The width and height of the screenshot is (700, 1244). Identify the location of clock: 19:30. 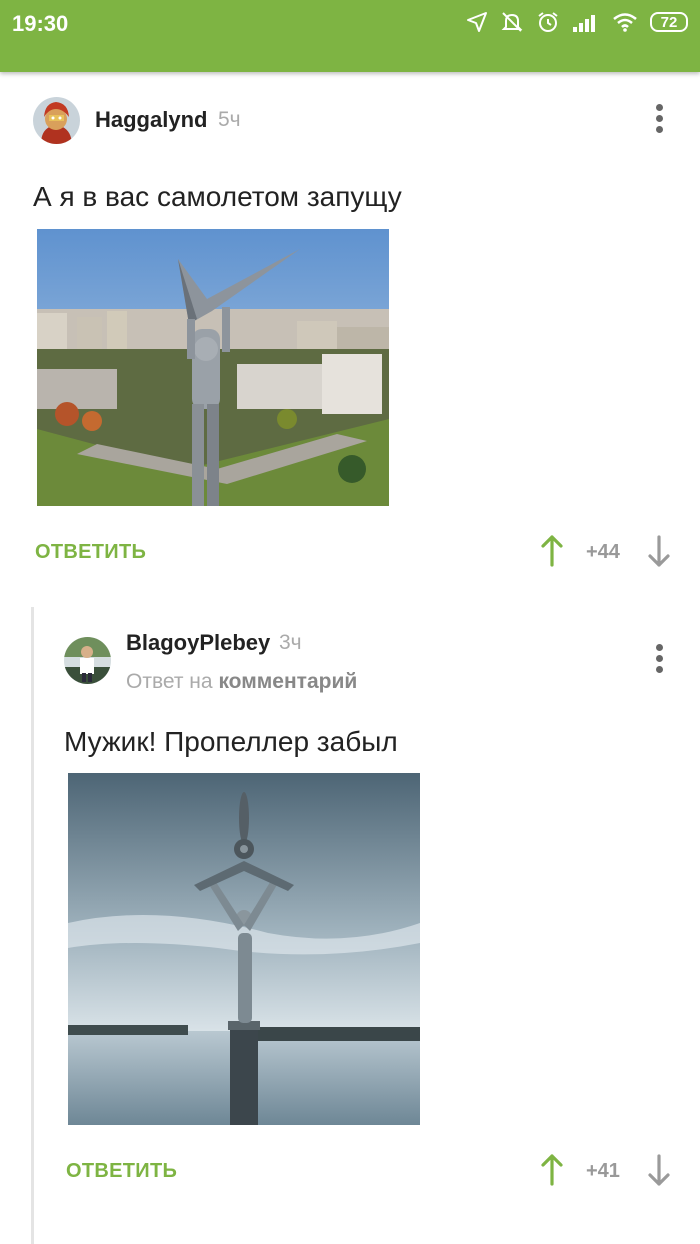
(40, 23).